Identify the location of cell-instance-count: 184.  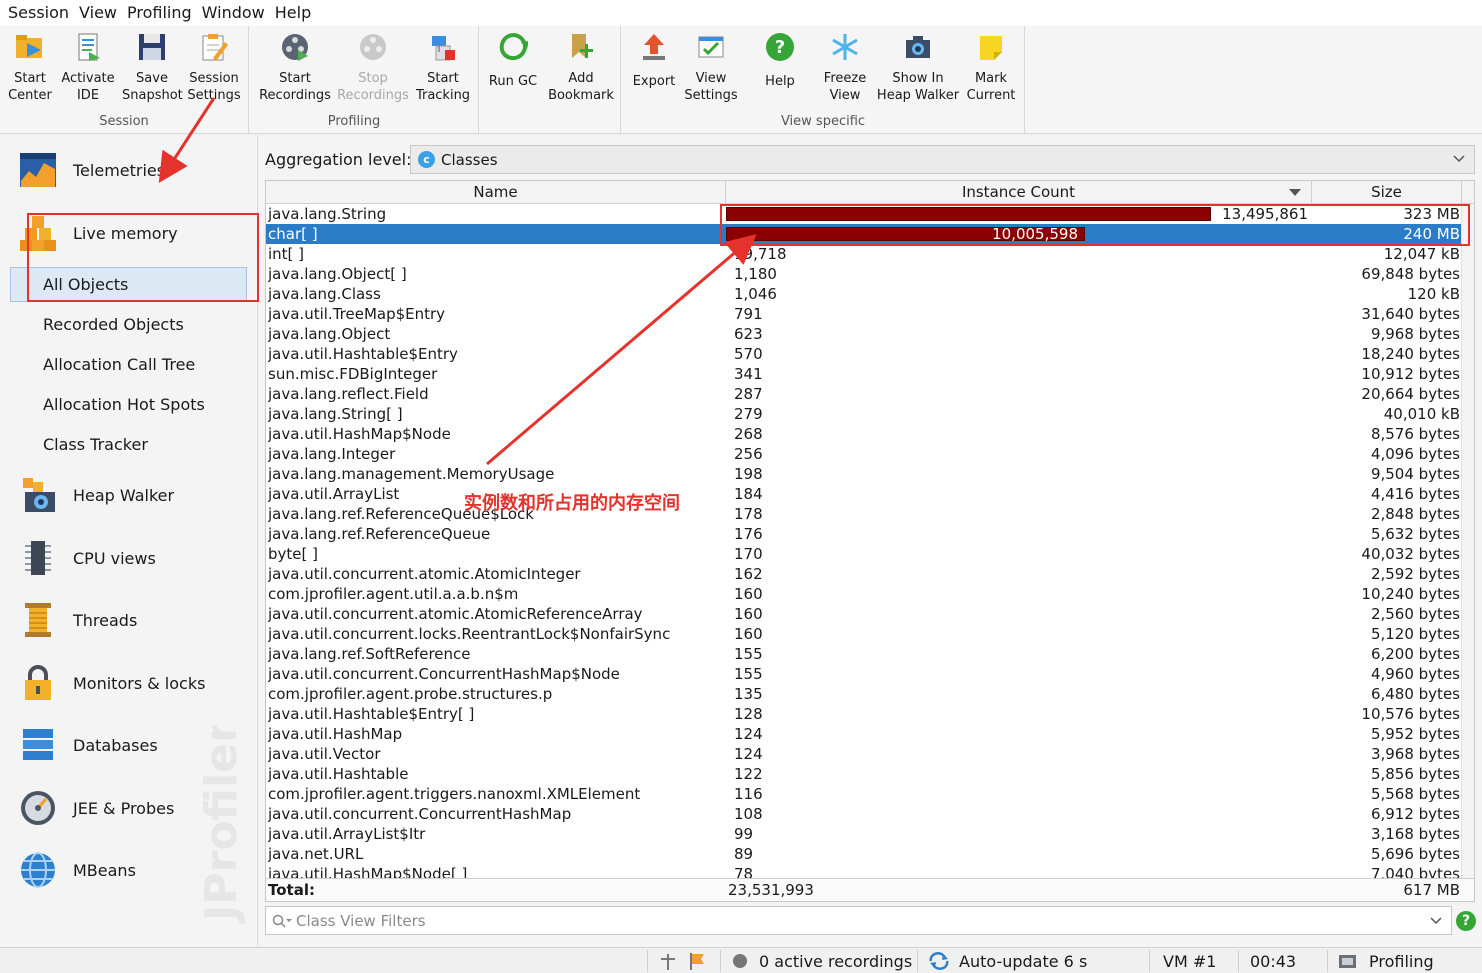
(748, 494).